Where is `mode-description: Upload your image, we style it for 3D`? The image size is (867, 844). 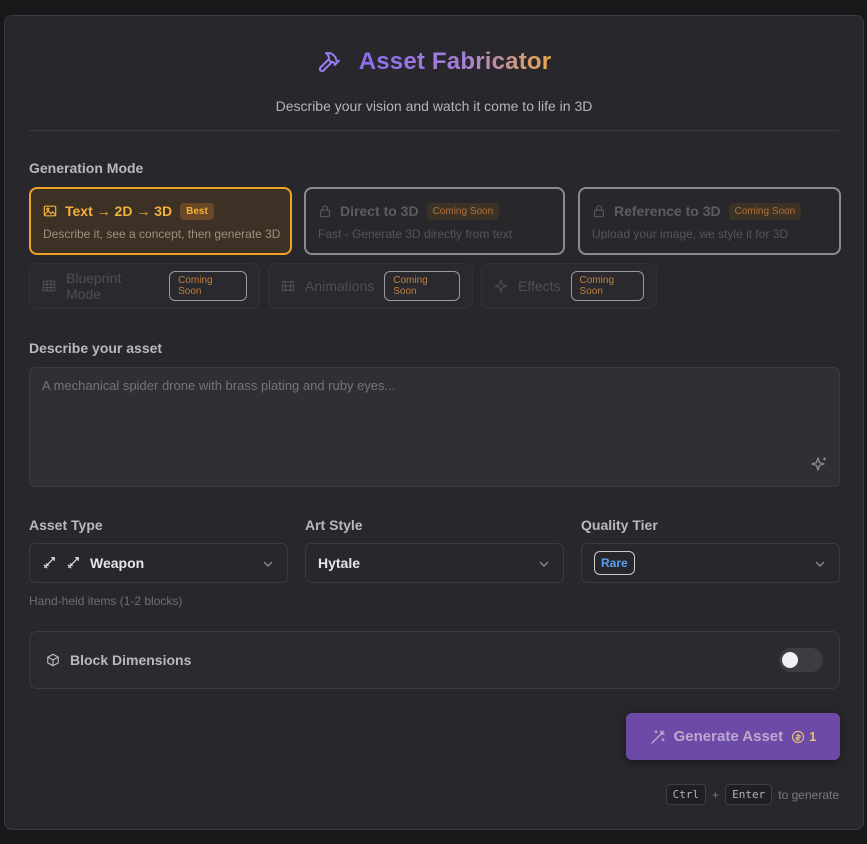 mode-description: Upload your image, we style it for 3D is located at coordinates (690, 234).